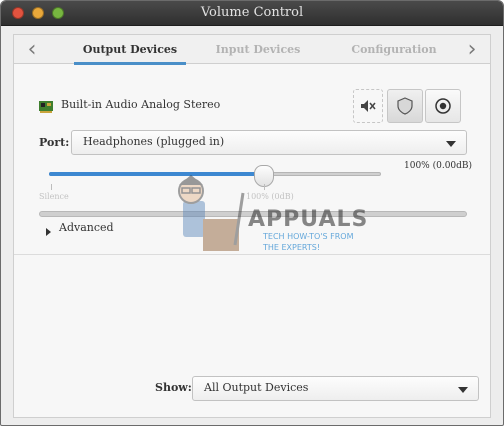 This screenshot has height=426, width=504. I want to click on advanced-label: Advanced, so click(86, 227).